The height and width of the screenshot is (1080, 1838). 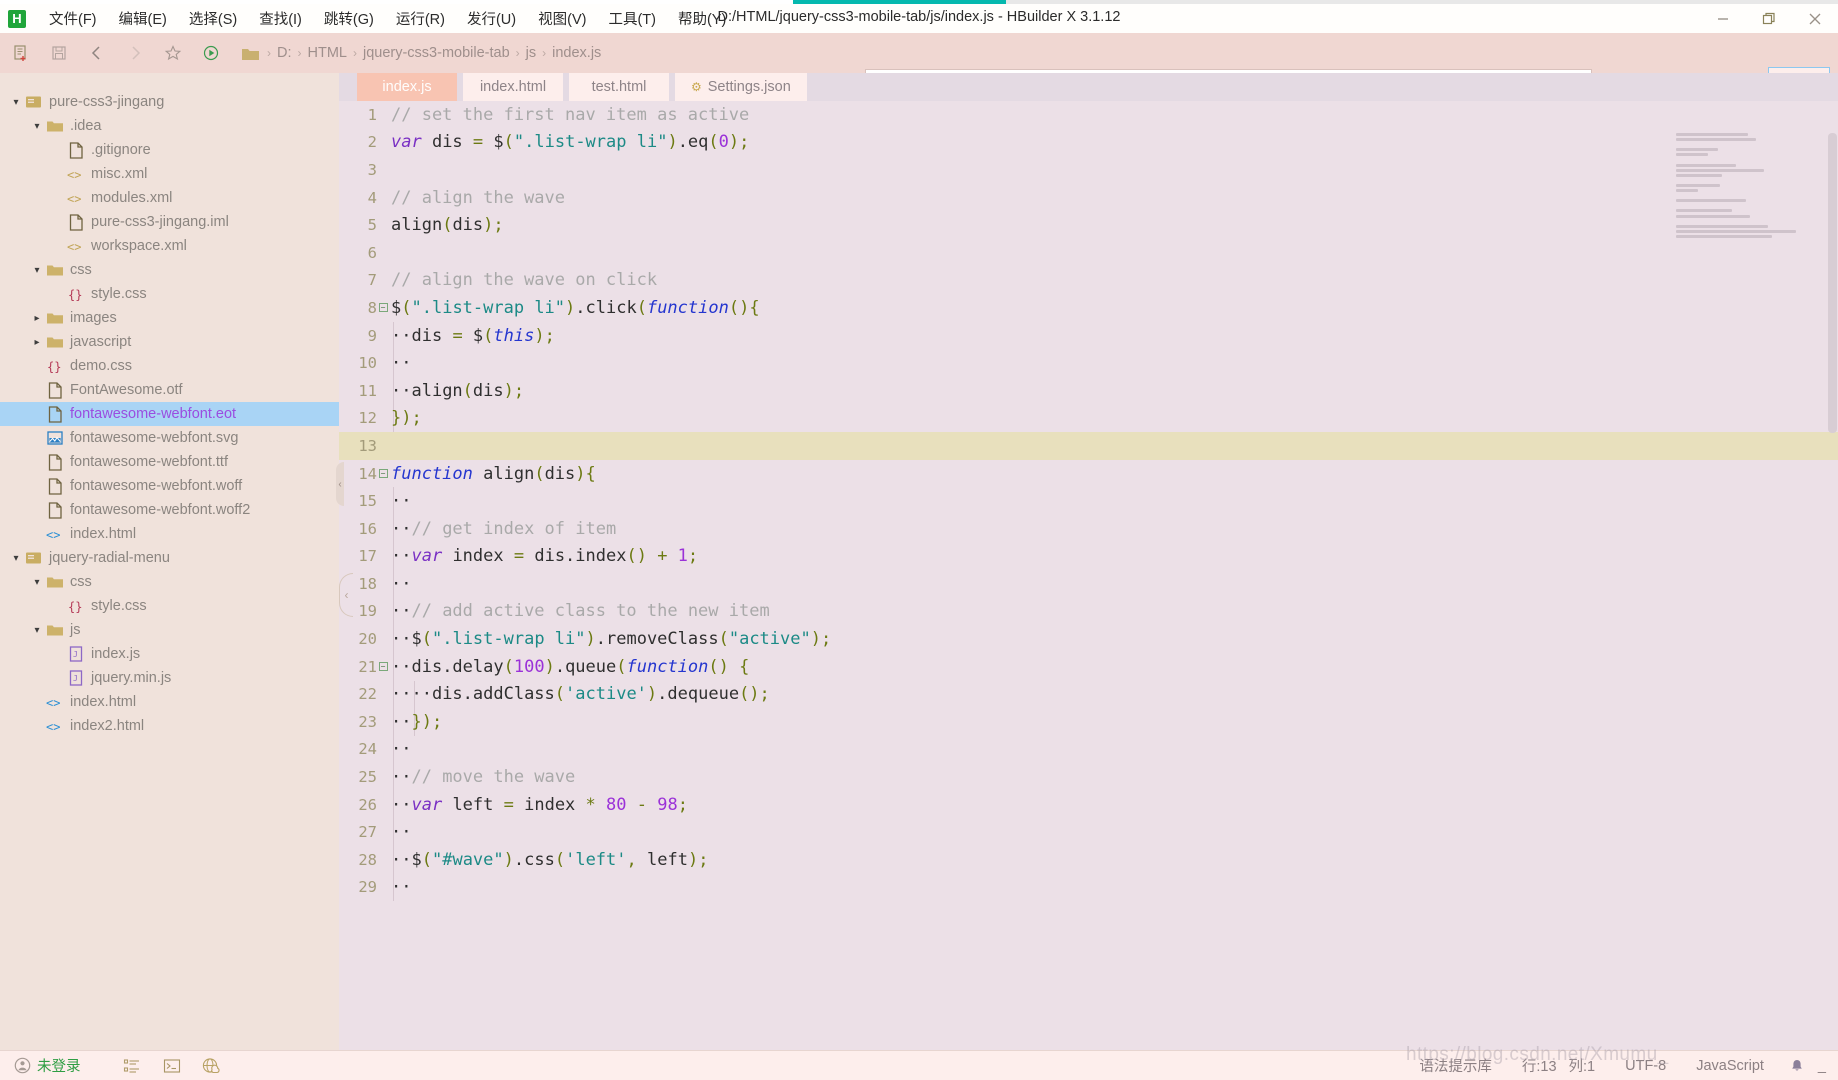 I want to click on code-line-15: 15 ··, so click(x=1088, y=501).